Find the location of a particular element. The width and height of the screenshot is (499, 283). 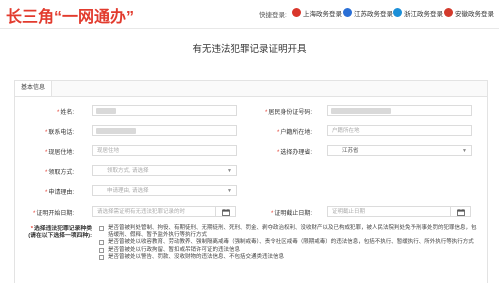

zhejiang-login-label: 浙江政务登录 is located at coordinates (423, 14).